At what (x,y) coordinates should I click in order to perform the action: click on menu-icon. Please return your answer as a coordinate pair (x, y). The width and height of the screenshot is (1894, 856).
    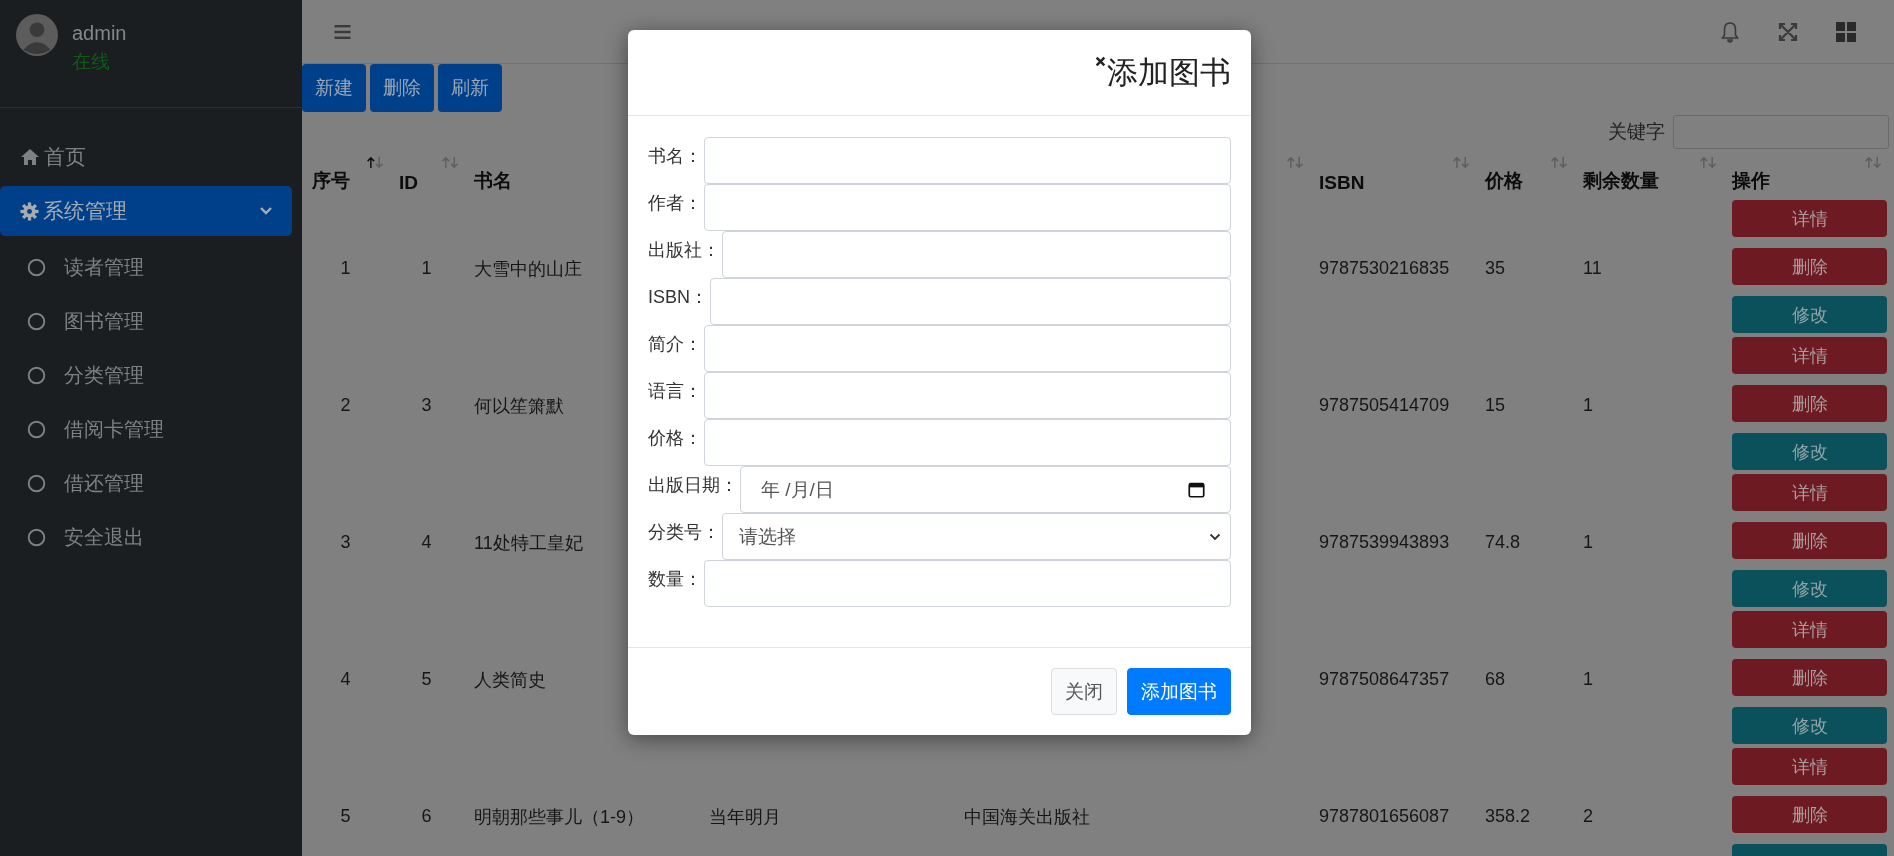
    Looking at the image, I should click on (342, 31).